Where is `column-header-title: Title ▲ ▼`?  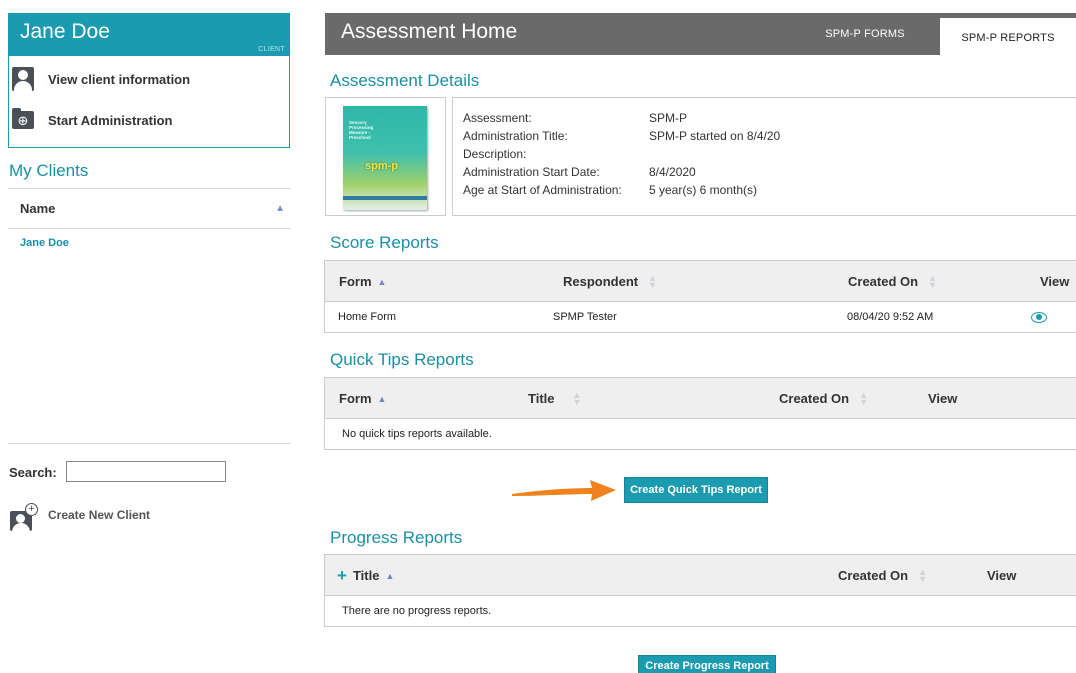
column-header-title: Title ▲ ▼ is located at coordinates (554, 398).